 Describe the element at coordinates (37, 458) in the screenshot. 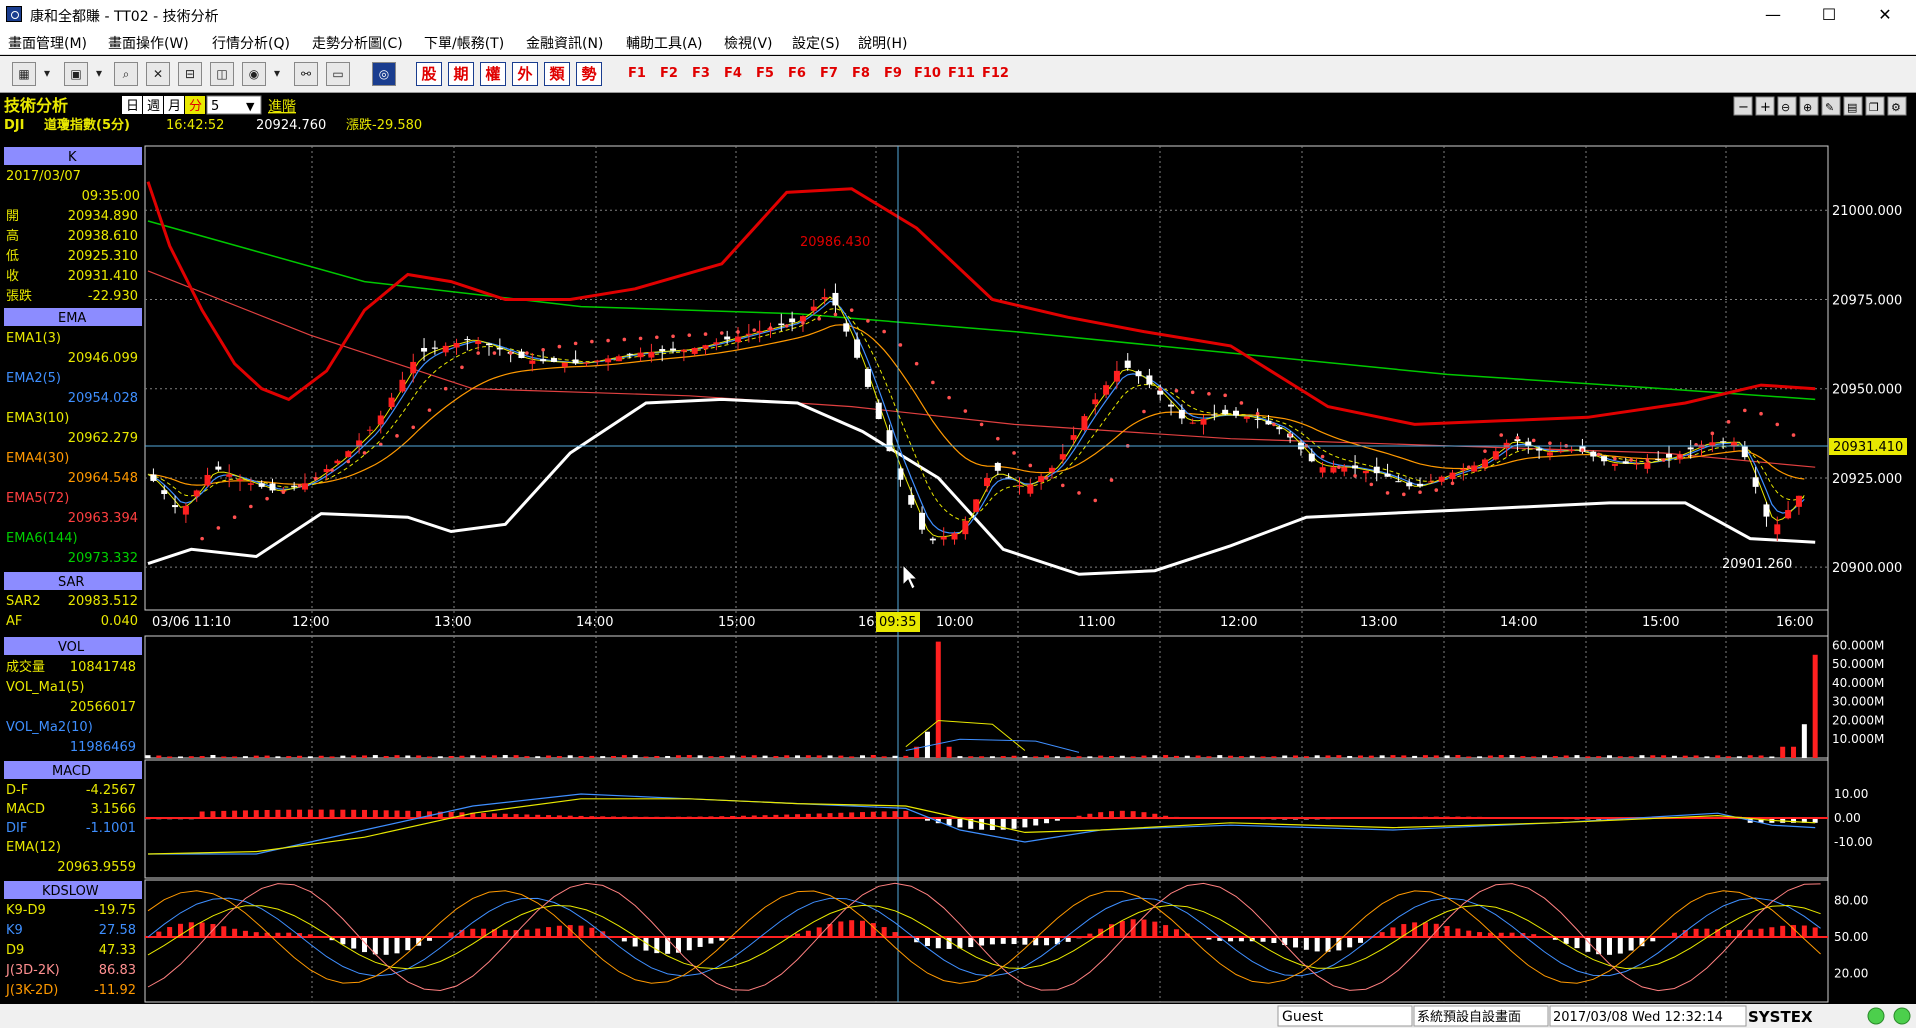

I see `ema-label: EMA4(30)` at that location.